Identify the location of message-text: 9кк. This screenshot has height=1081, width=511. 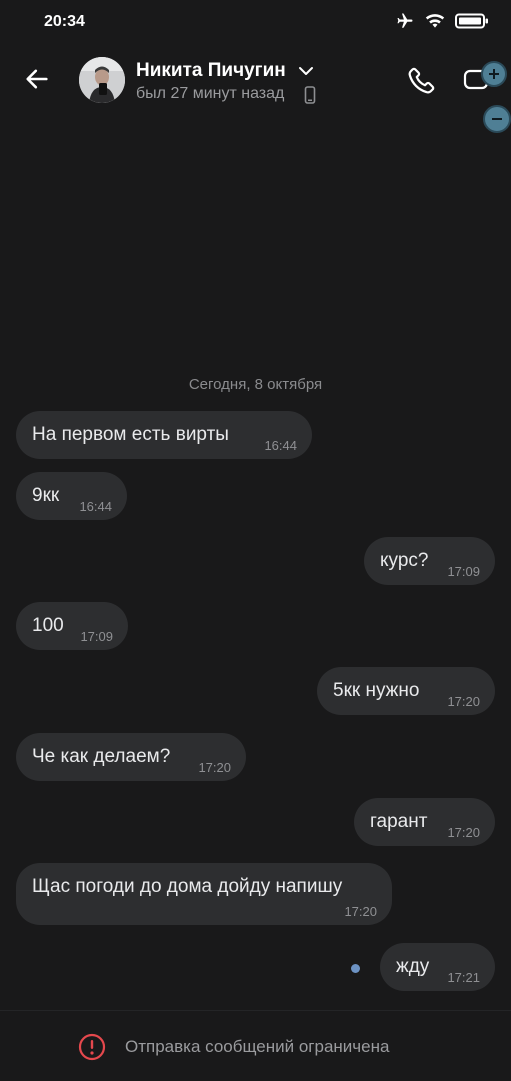
(46, 495).